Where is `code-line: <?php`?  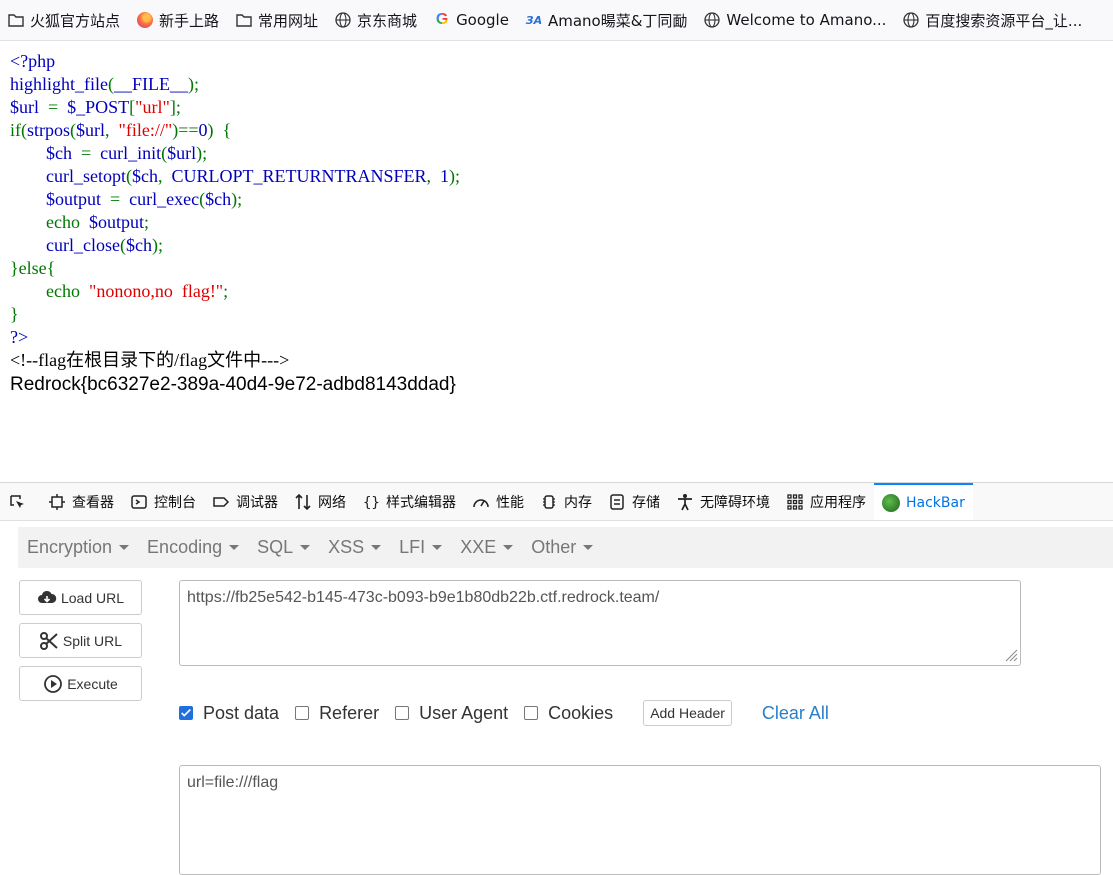 code-line: <?php is located at coordinates (33, 61).